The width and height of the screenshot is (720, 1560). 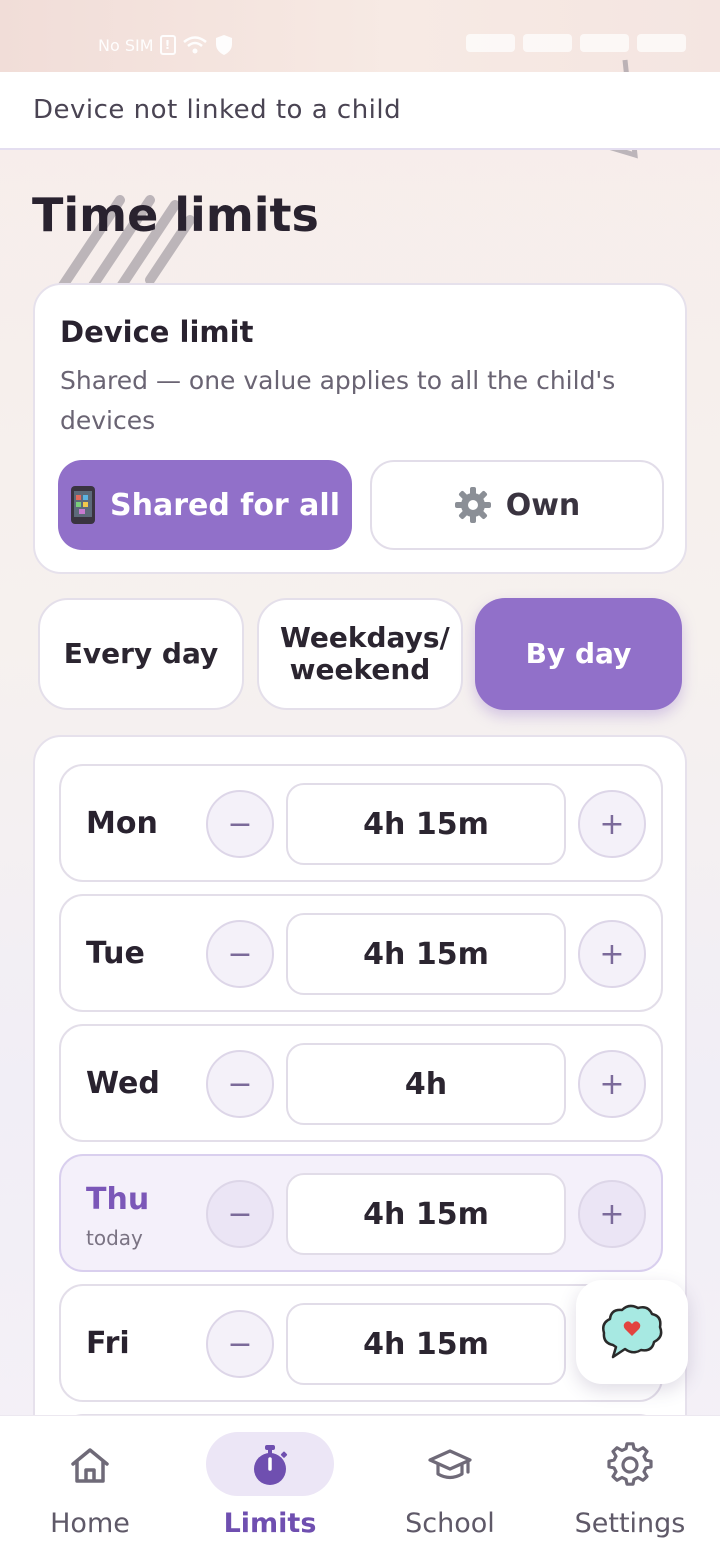 I want to click on chat-heart-icon, so click(x=632, y=1331).